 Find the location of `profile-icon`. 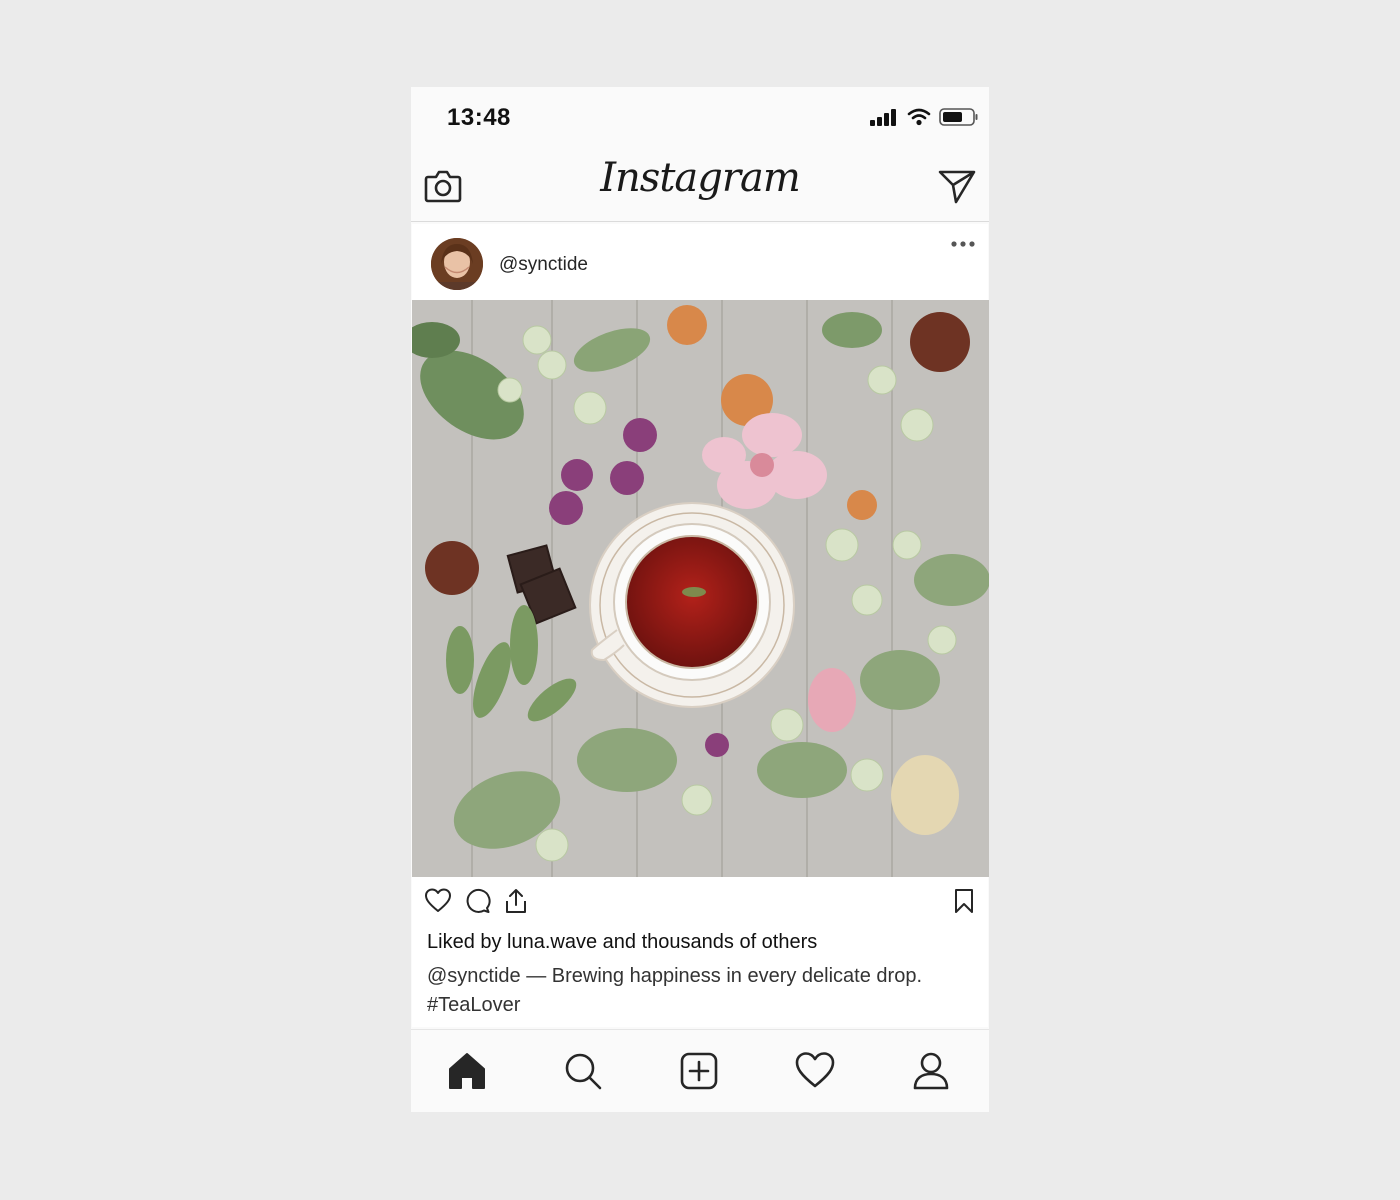

profile-icon is located at coordinates (931, 1071).